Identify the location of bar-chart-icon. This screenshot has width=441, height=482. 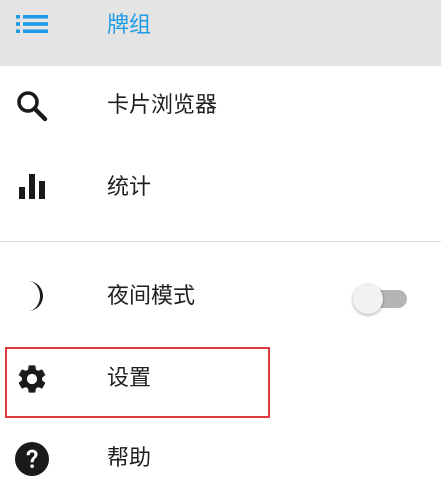
(32, 186).